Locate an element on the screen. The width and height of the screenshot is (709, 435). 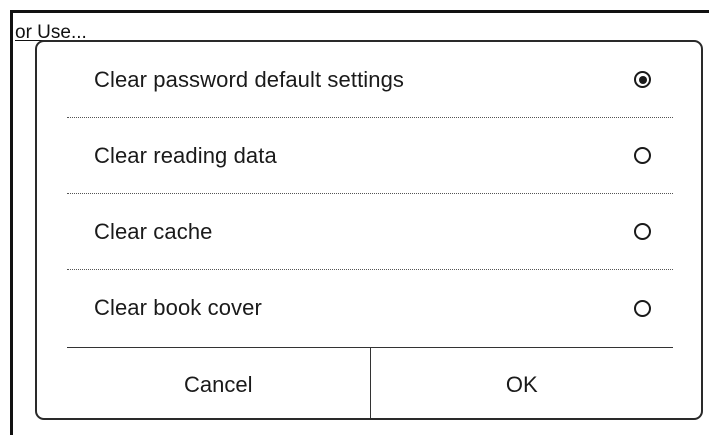
radio-button-selected is located at coordinates (642, 79).